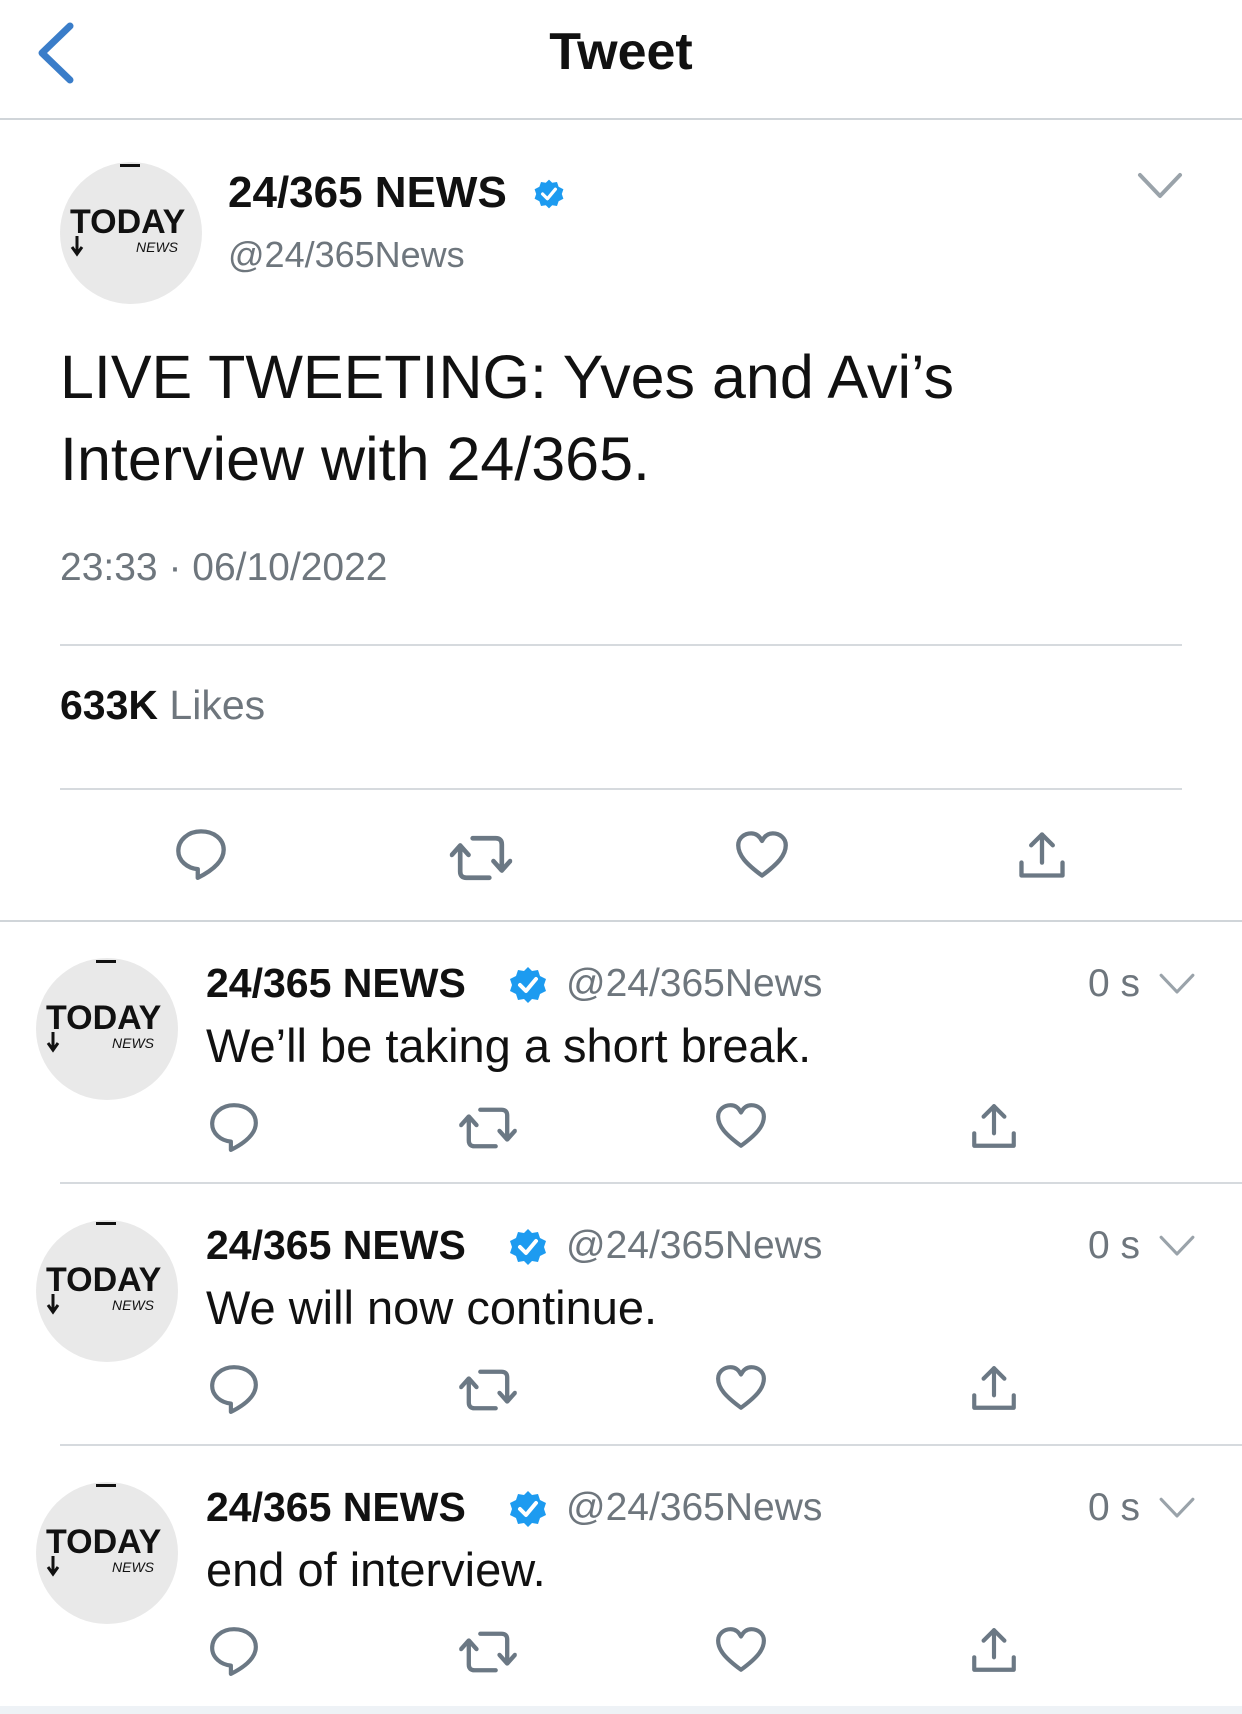  What do you see at coordinates (109, 567) in the screenshot?
I see `tweet-time: 23:33` at bounding box center [109, 567].